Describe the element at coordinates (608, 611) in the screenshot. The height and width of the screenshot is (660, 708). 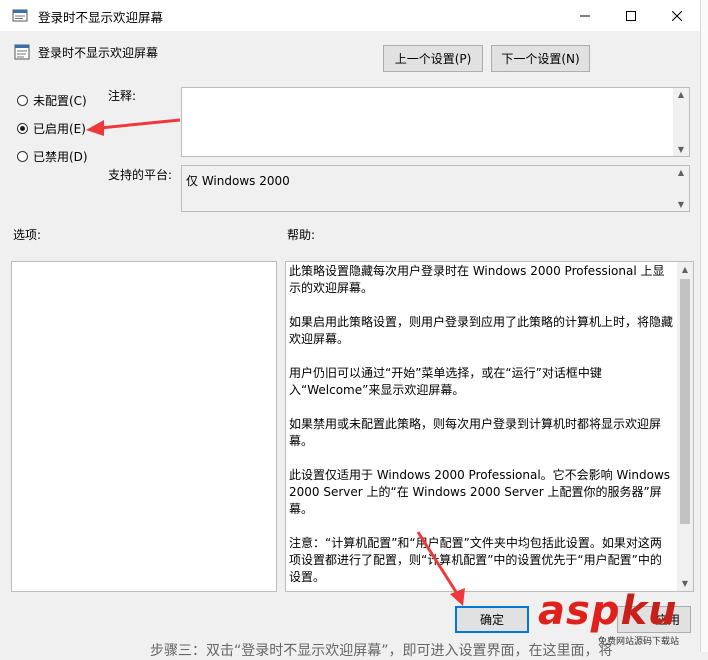
I see `watermark-logo: aspku` at that location.